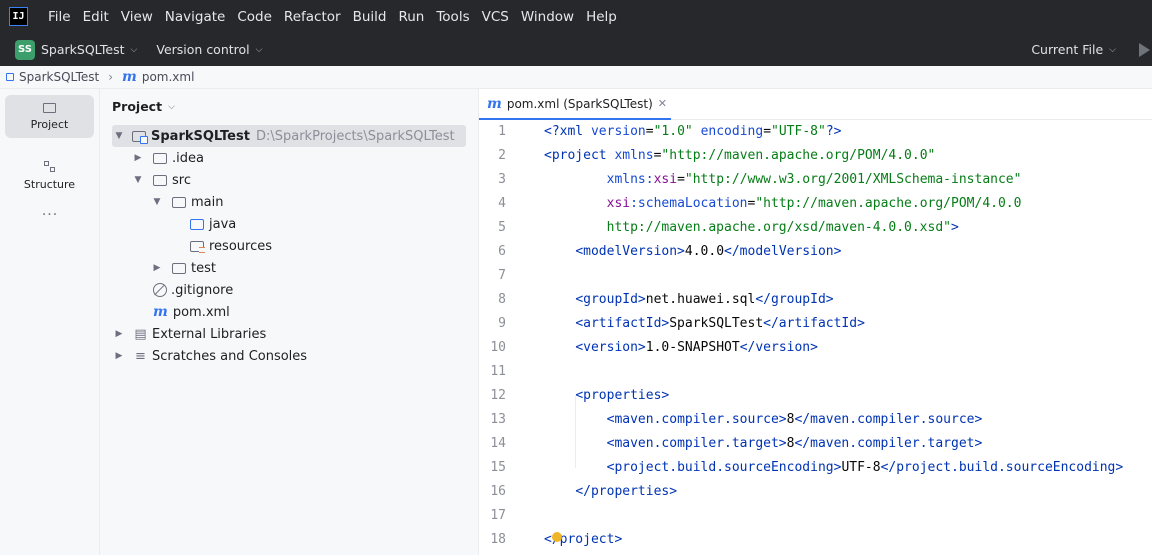  I want to click on source-folder-icon, so click(197, 224).